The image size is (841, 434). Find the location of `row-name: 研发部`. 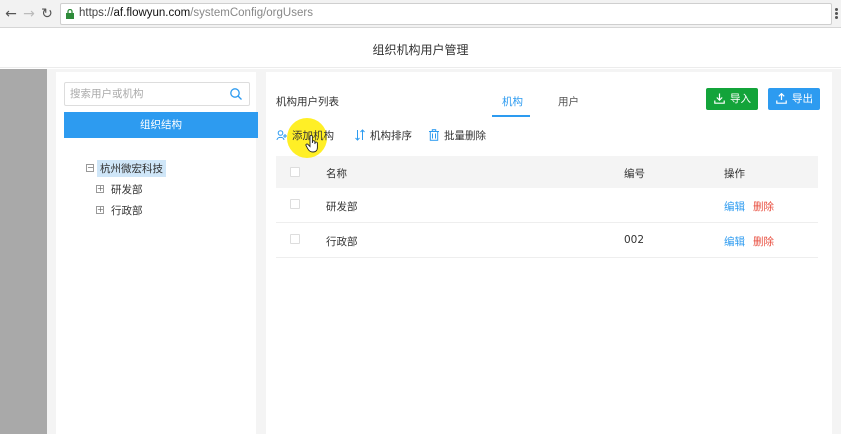

row-name: 研发部 is located at coordinates (342, 207).